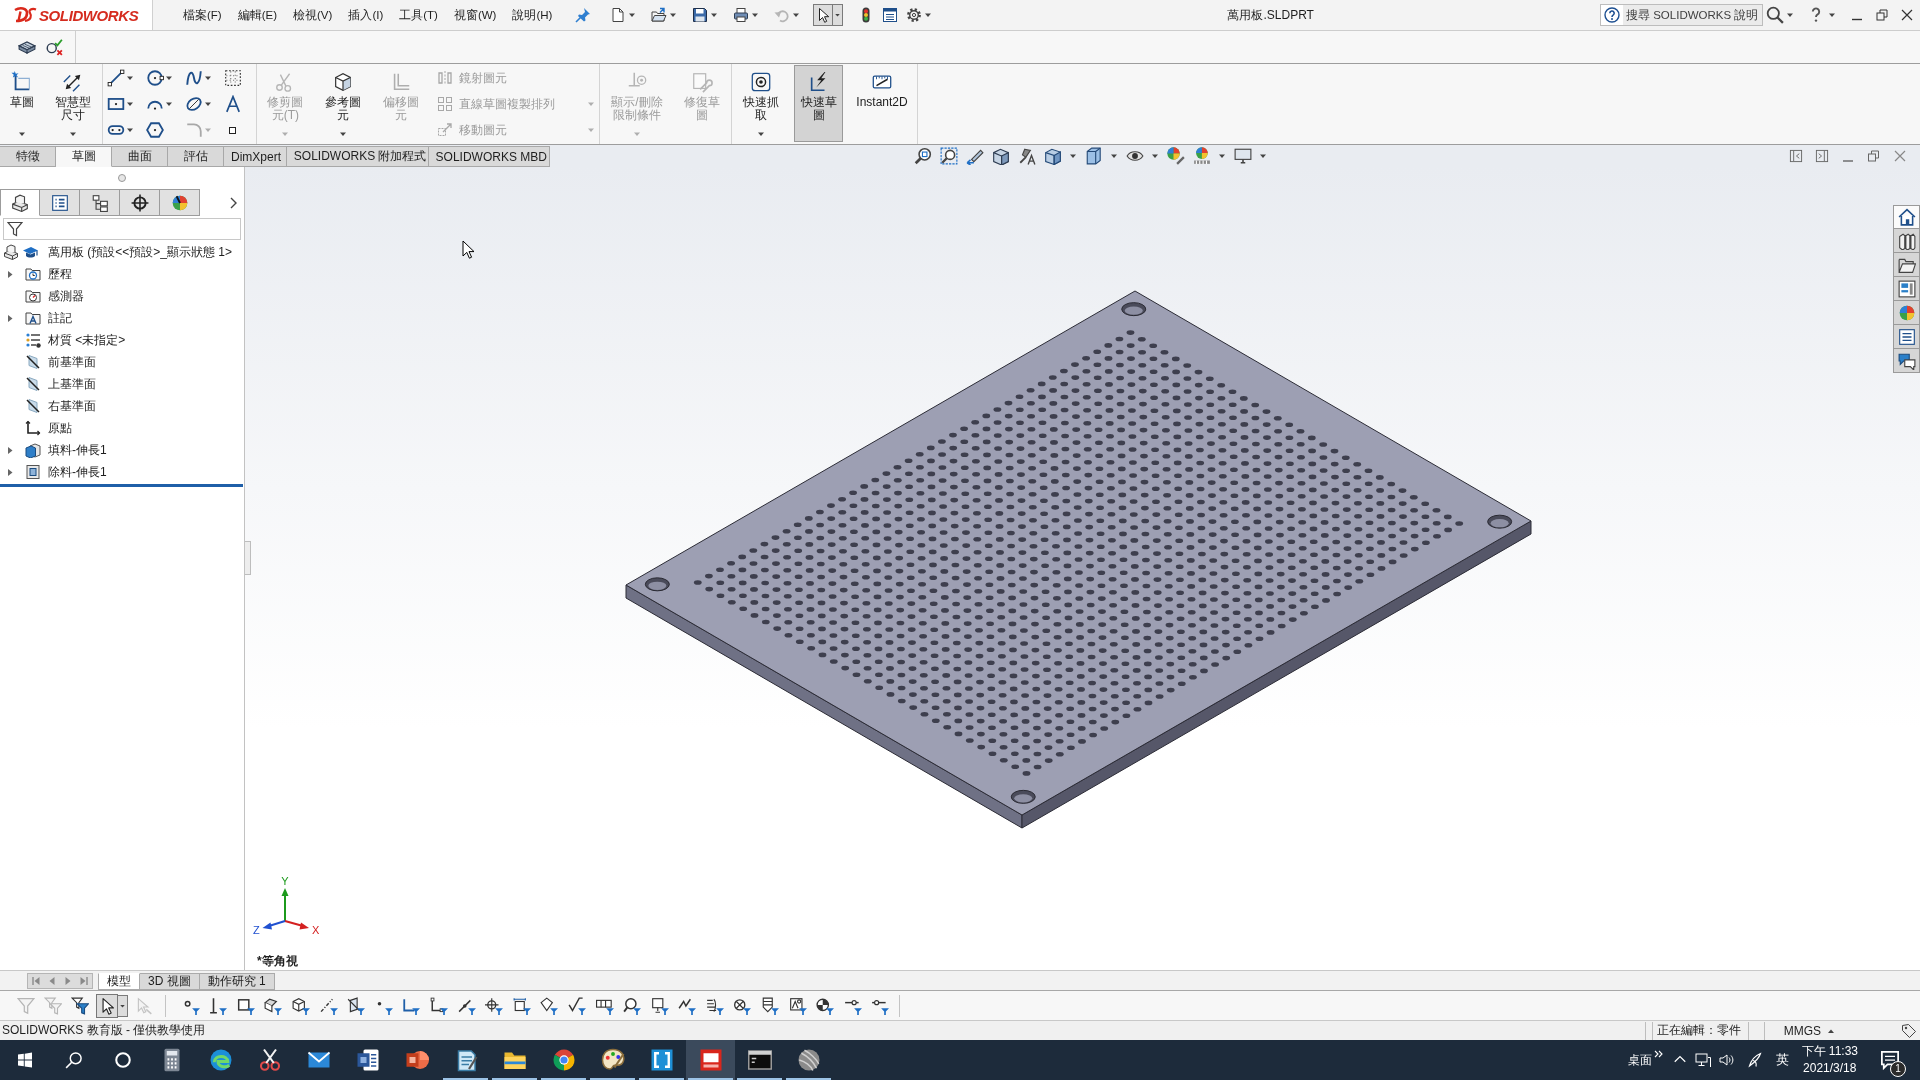 This screenshot has width=1920, height=1080. I want to click on units-button: MMGS, so click(1809, 1030).